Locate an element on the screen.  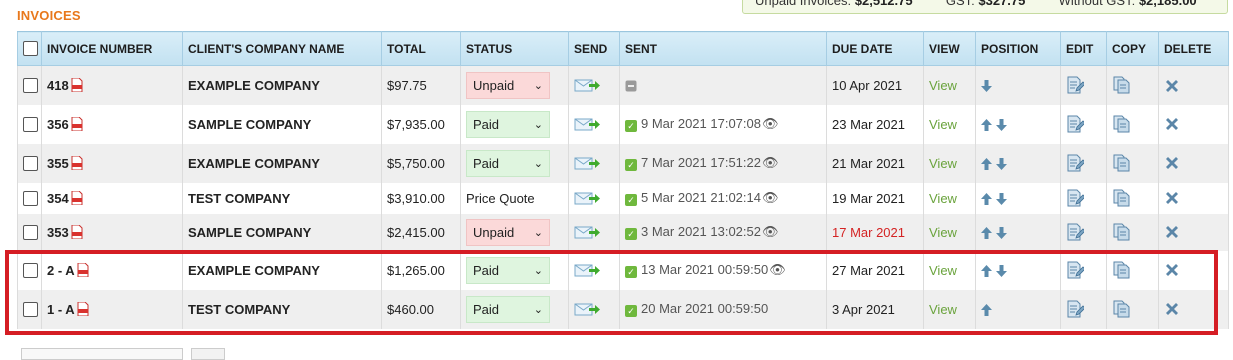
invoice-number: 355 is located at coordinates (58, 163).